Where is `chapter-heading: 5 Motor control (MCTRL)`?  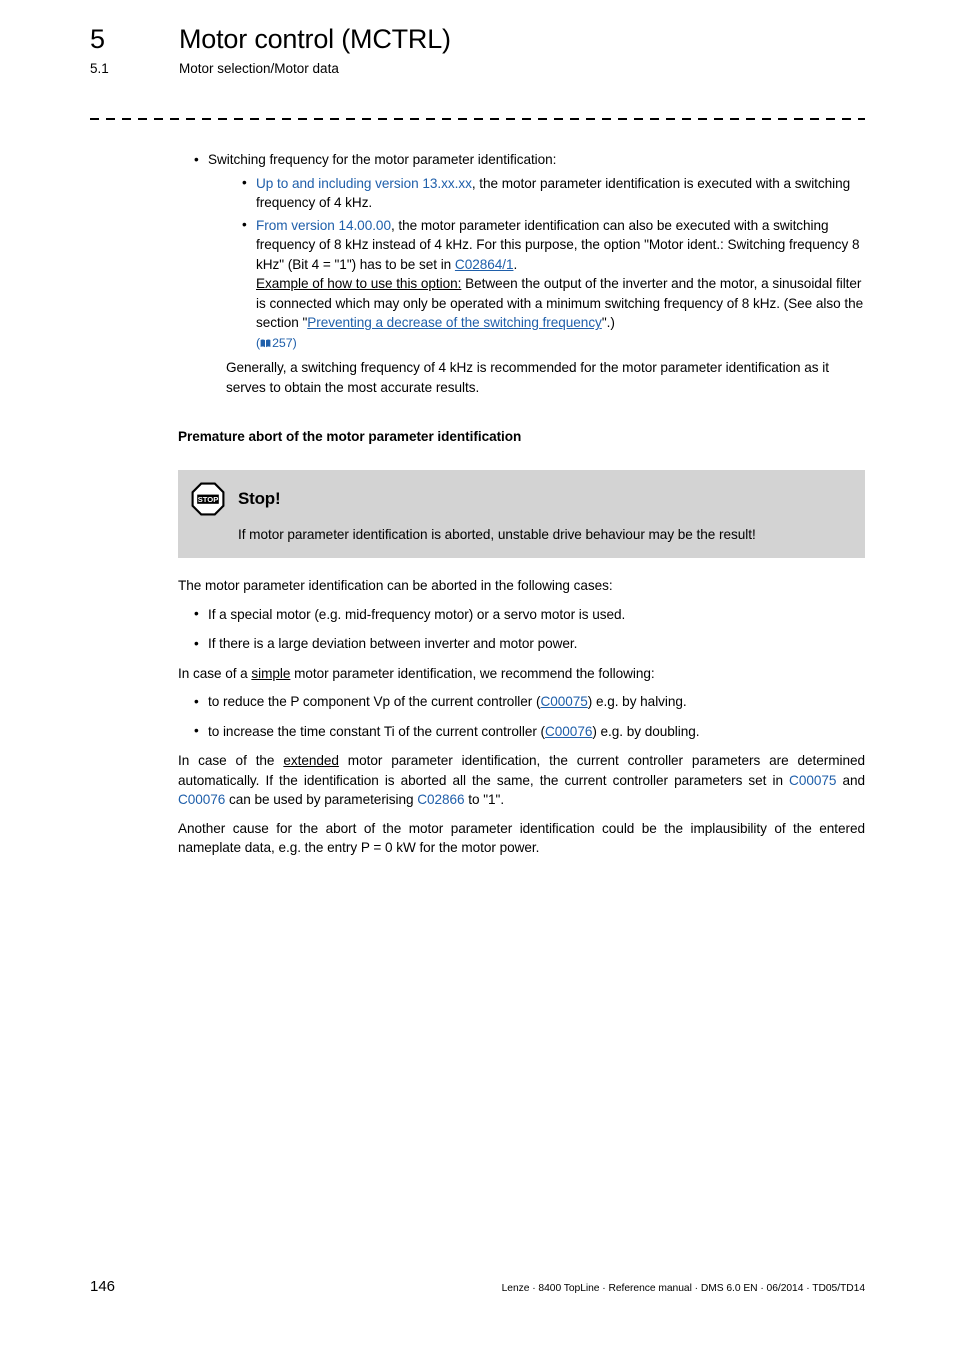 chapter-heading: 5 Motor control (MCTRL) is located at coordinates (480, 39).